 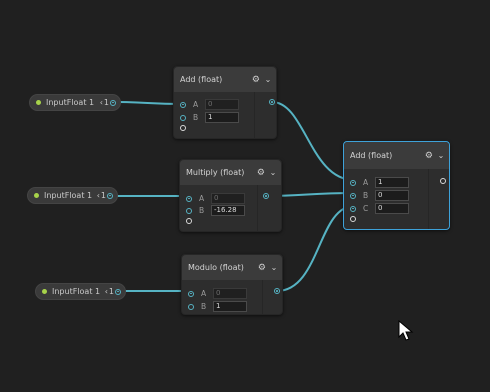 I want to click on input-float-node-2: InputFloat 1 ‹ 1, so click(x=72, y=195).